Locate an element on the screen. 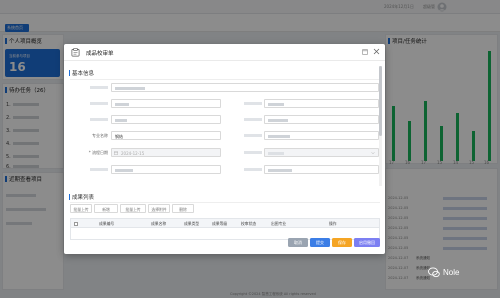 This screenshot has width=500, height=298. batch-upload-button: 批量上传 is located at coordinates (81, 208).